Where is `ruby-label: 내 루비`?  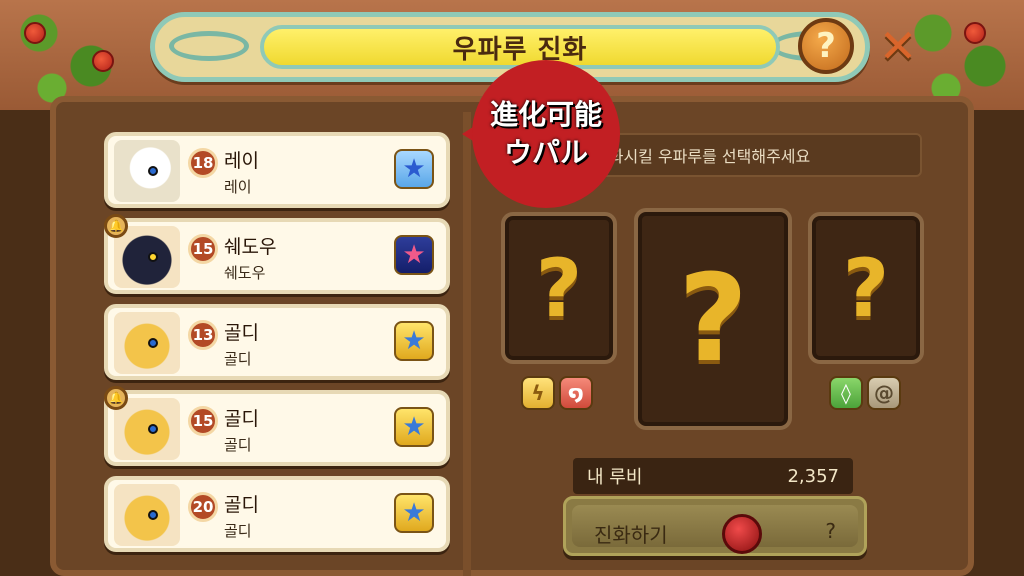 ruby-label: 내 루비 is located at coordinates (615, 477).